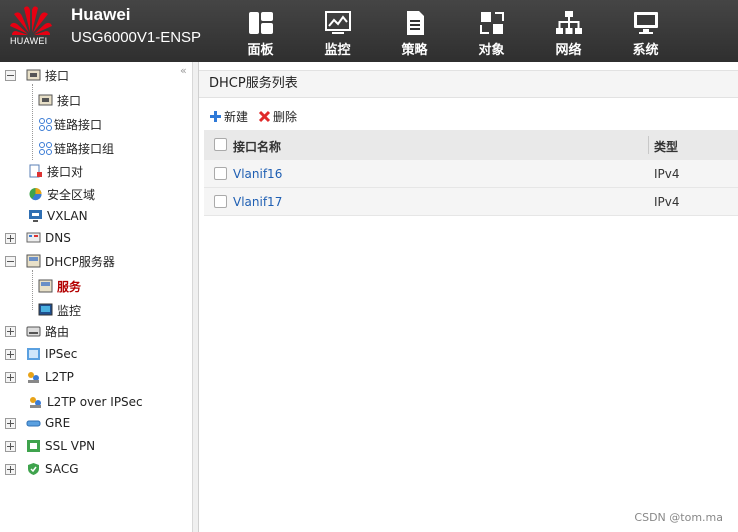  I want to click on interface-link: Vlanif16, so click(257, 174).